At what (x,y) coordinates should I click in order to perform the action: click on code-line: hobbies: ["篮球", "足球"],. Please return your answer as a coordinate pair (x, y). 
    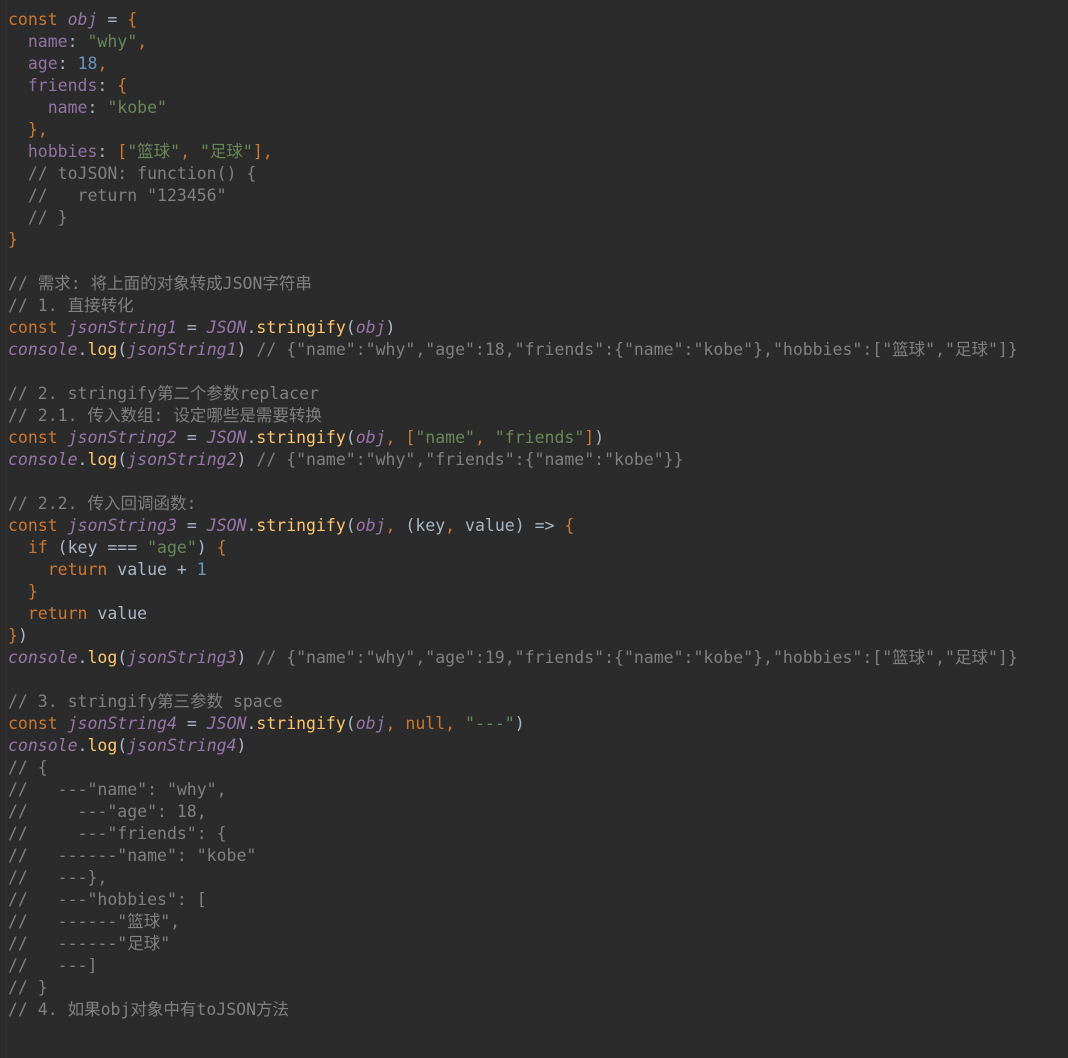
    Looking at the image, I should click on (538, 152).